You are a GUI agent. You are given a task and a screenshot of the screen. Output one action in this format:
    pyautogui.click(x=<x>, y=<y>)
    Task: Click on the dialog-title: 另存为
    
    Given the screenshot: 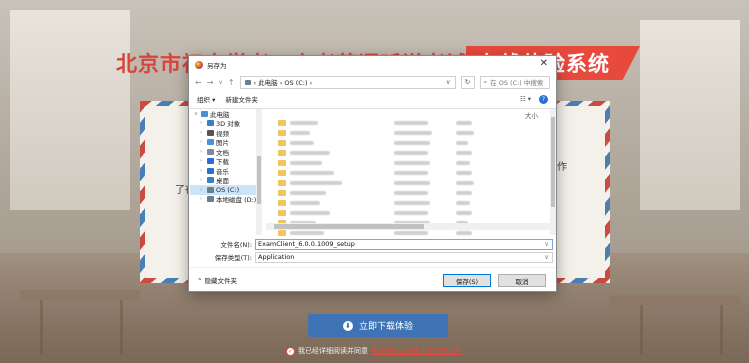 What is the action you would take?
    pyautogui.click(x=217, y=65)
    